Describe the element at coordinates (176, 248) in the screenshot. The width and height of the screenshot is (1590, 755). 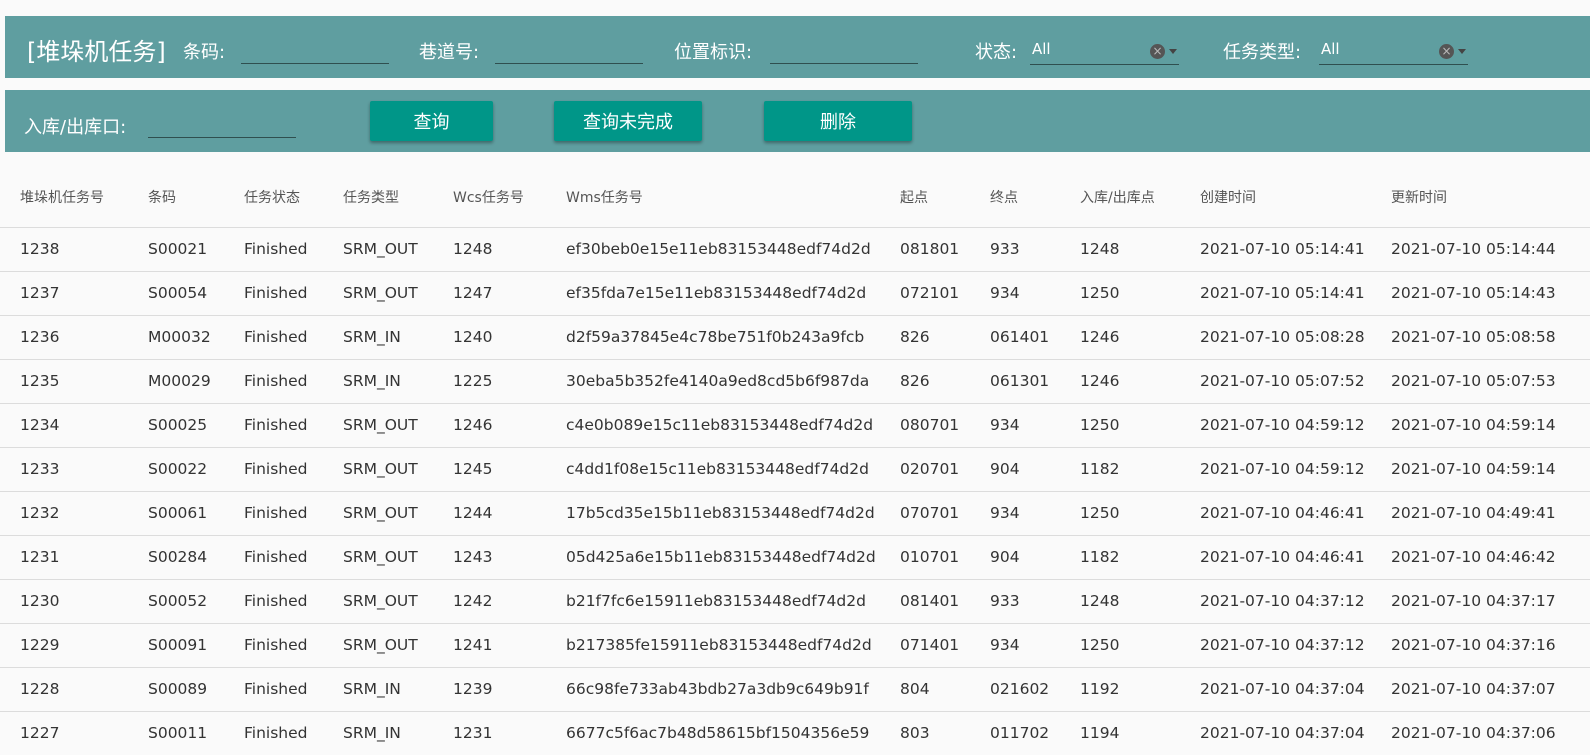
I see `cell-barcode: S00021` at that location.